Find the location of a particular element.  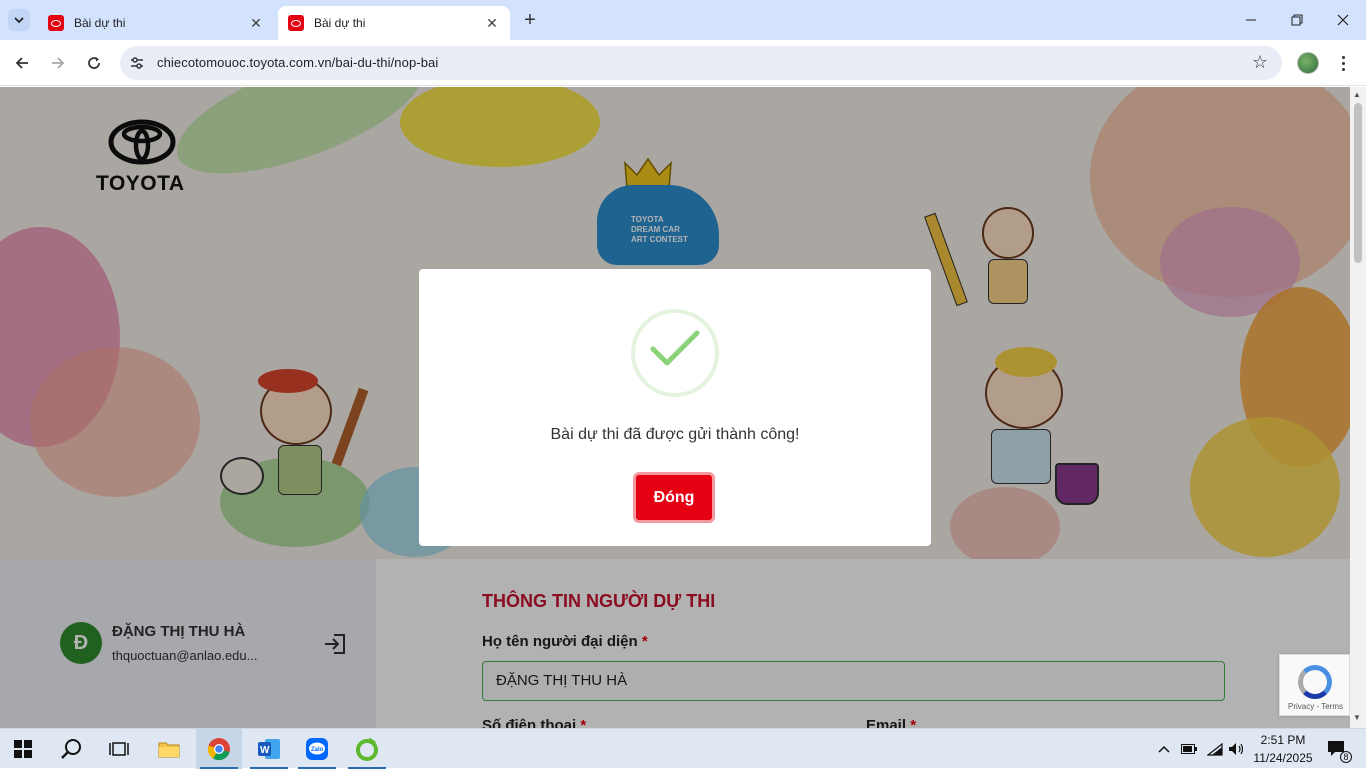

forward-button is located at coordinates (58, 63).